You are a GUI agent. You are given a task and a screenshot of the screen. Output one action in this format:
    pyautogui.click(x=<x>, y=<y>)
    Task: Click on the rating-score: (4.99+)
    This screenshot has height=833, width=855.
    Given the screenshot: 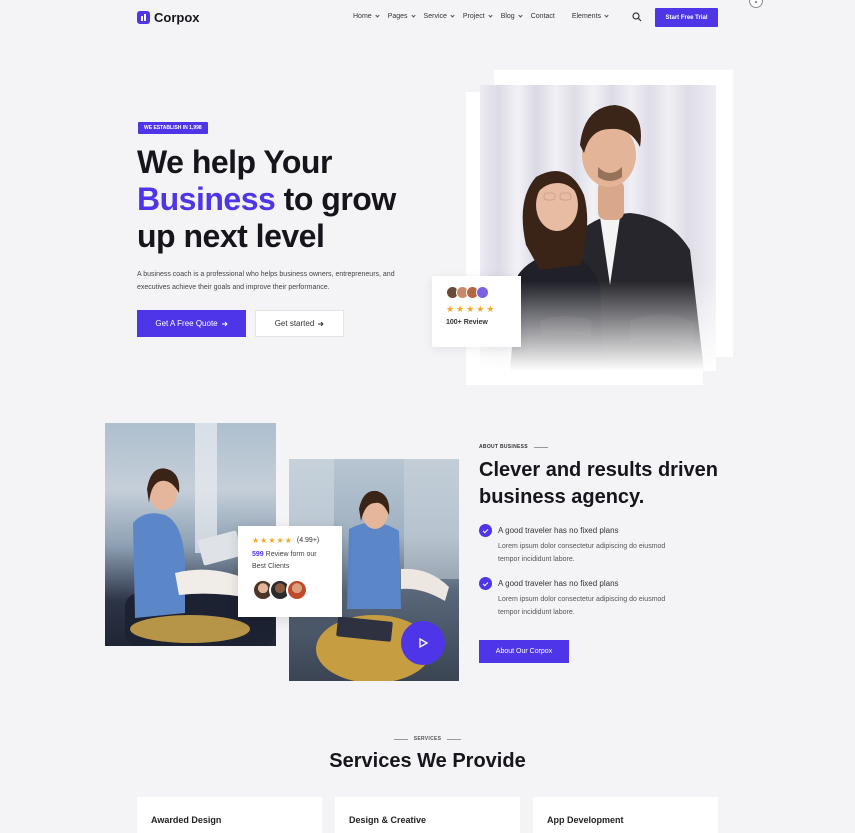 What is the action you would take?
    pyautogui.click(x=308, y=540)
    